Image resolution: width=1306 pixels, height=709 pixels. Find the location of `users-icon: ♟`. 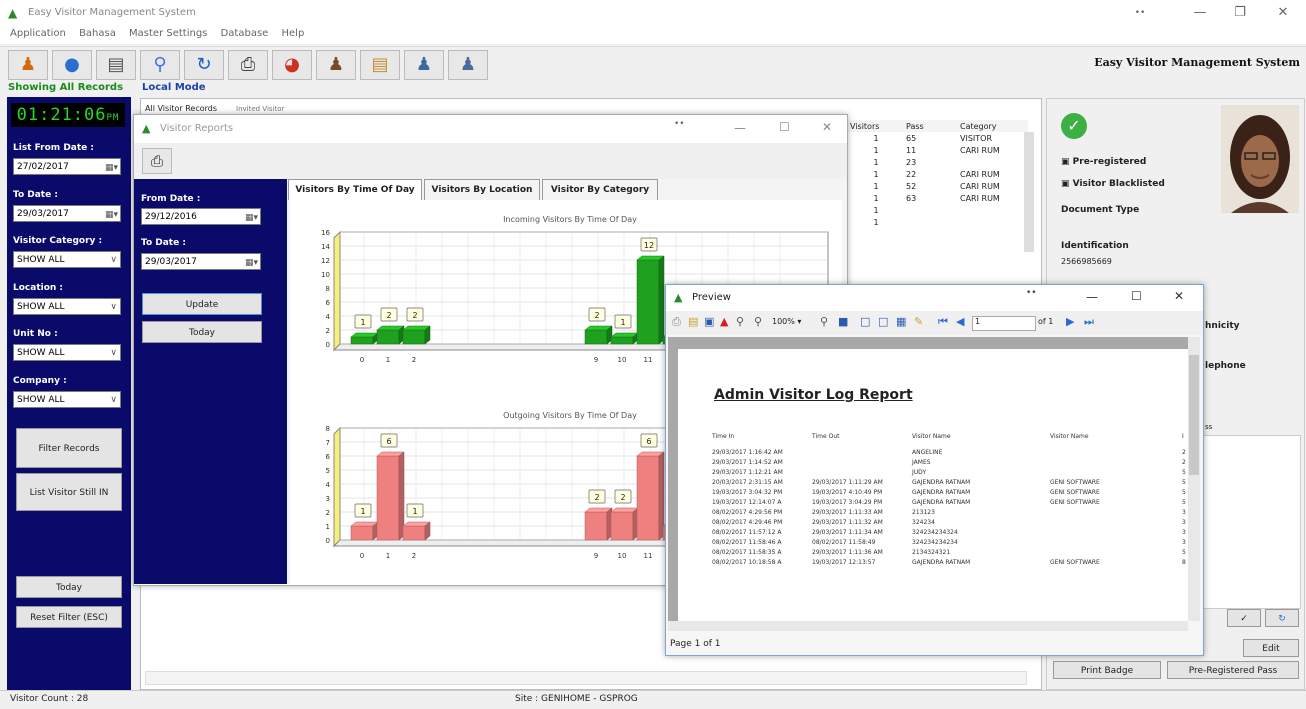

users-icon: ♟ is located at coordinates (336, 65).